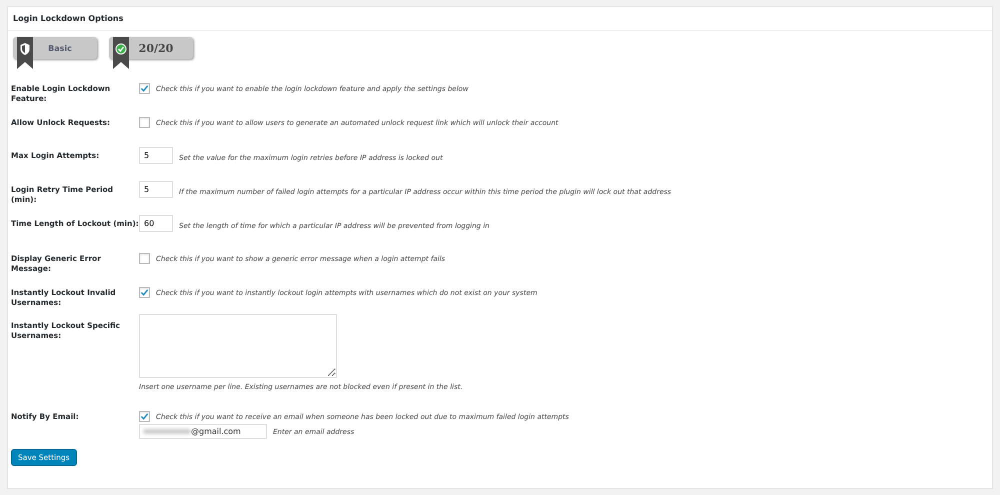 The height and width of the screenshot is (495, 1000). What do you see at coordinates (156, 223) in the screenshot?
I see `number-field: 60` at bounding box center [156, 223].